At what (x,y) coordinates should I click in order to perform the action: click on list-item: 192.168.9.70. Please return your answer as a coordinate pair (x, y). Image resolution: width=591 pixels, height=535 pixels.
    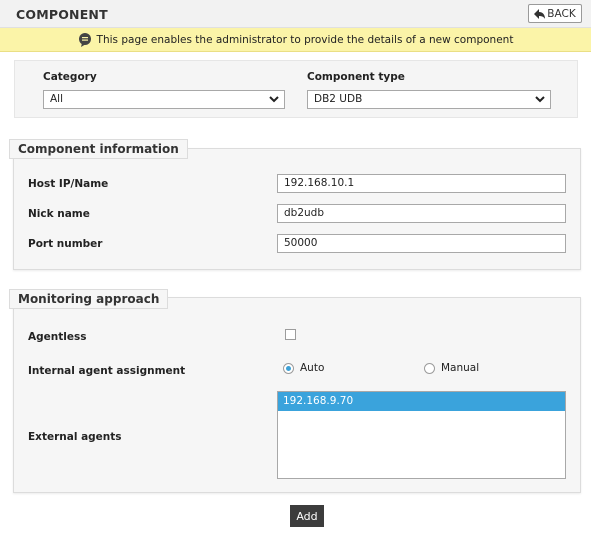
    Looking at the image, I should click on (421, 401).